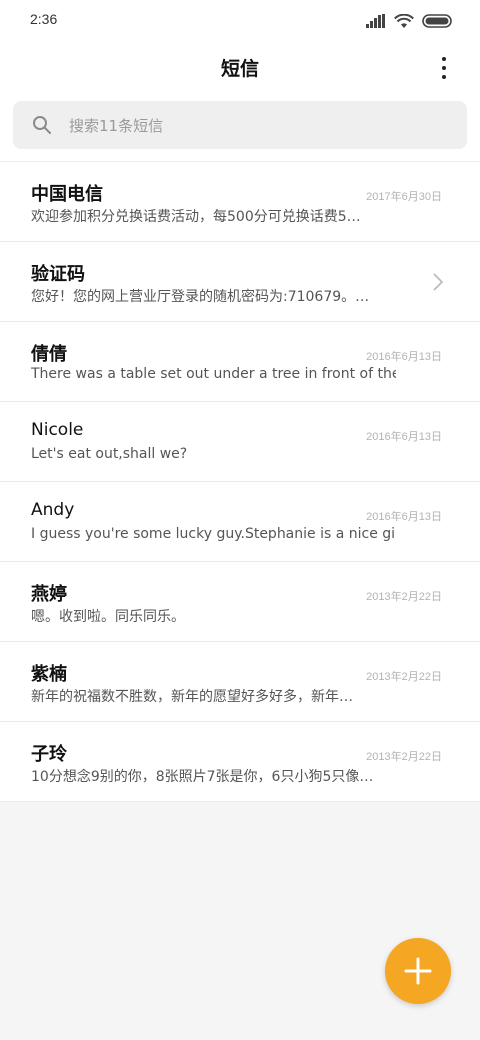 Image resolution: width=480 pixels, height=1040 pixels. I want to click on search-area: 搜索11条短信, so click(240, 128).